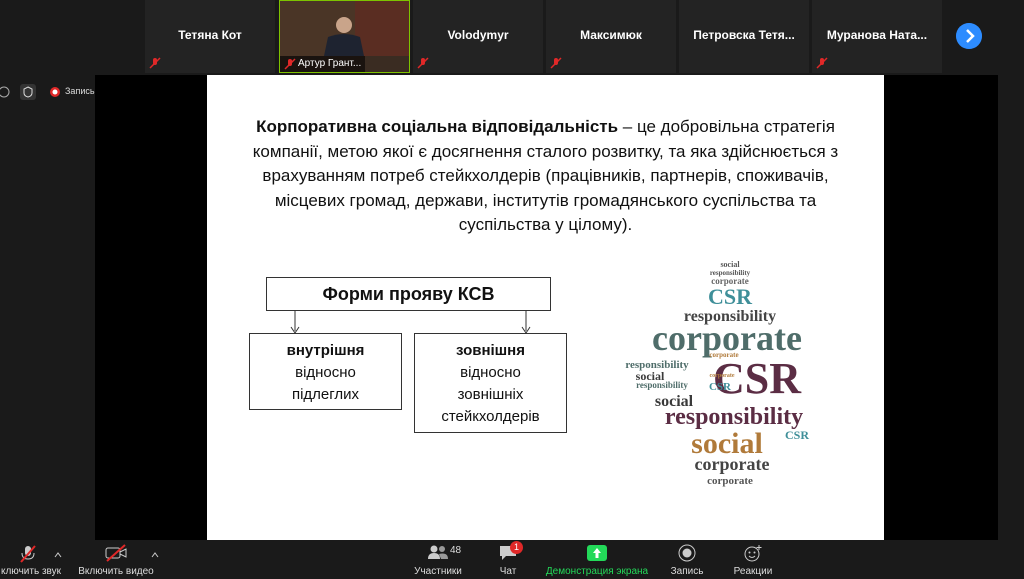 This screenshot has height=579, width=1024. Describe the element at coordinates (408, 294) in the screenshot. I see `forms-title-box: Форми прояву КСВ` at that location.